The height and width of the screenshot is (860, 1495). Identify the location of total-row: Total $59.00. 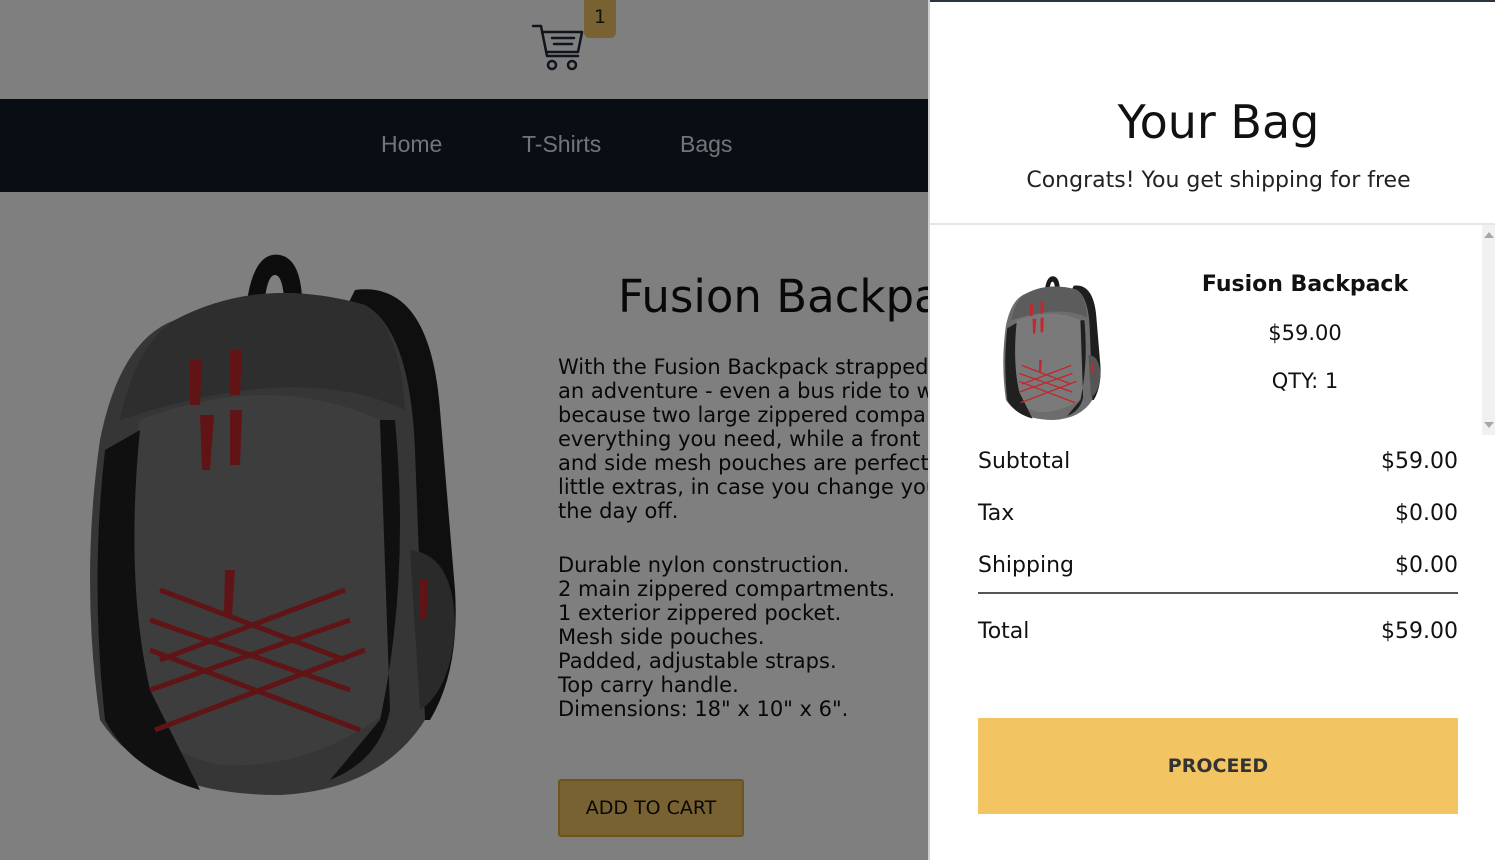
(1218, 634).